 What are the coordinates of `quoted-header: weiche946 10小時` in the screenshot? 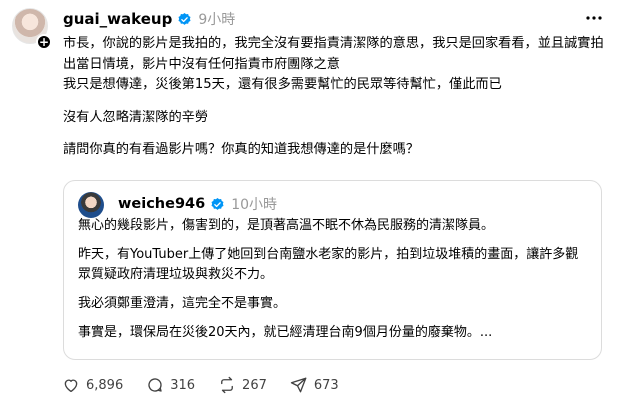 It's located at (197, 204).